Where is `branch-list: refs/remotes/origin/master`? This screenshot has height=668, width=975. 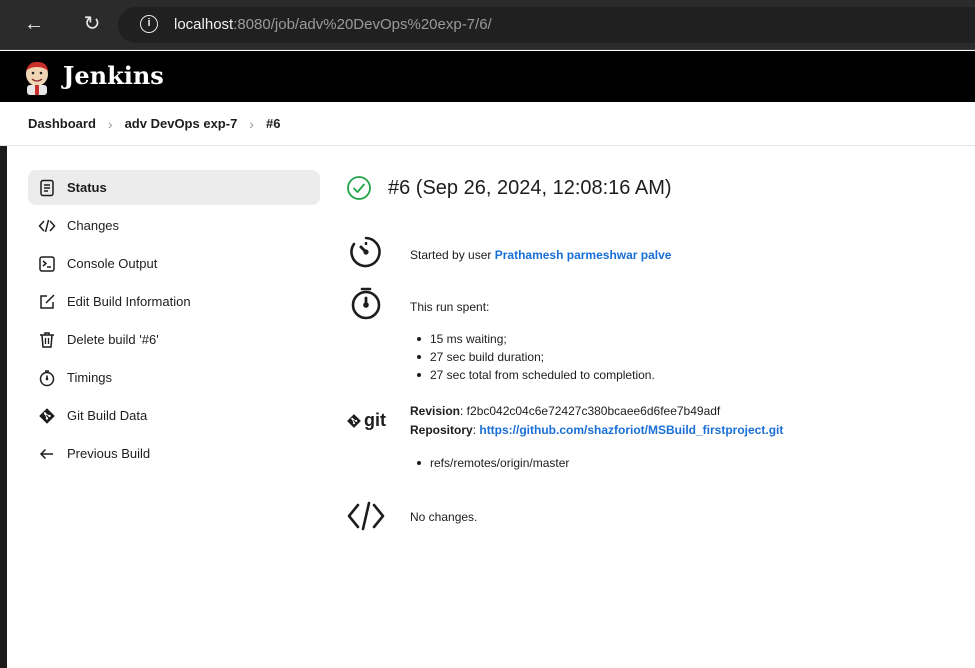
branch-list: refs/remotes/origin/master is located at coordinates (489, 463).